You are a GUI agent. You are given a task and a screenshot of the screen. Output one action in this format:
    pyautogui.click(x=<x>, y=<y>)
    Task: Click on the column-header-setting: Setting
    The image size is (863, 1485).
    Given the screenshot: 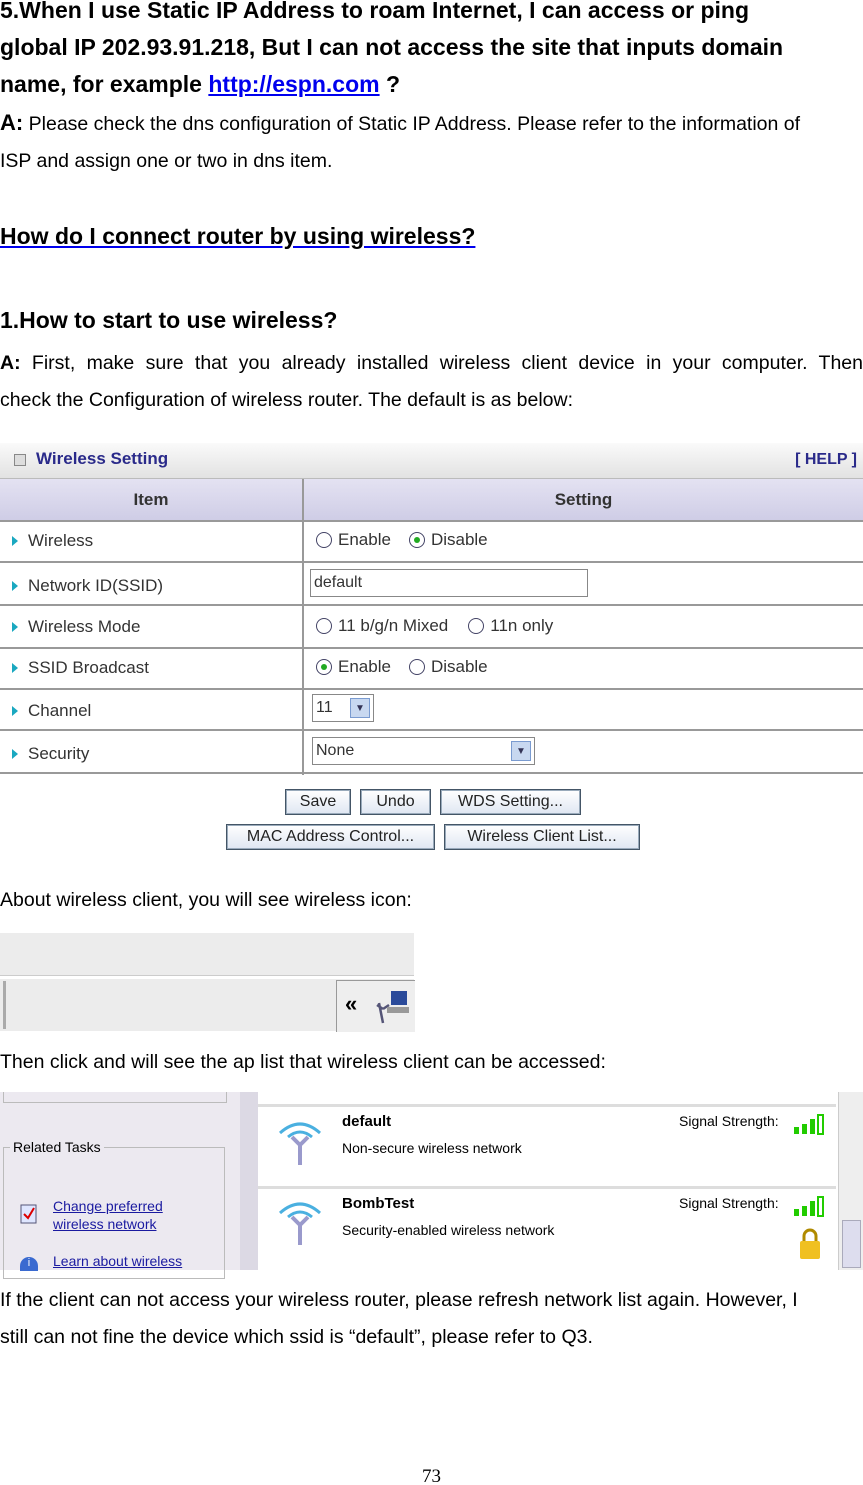 What is the action you would take?
    pyautogui.click(x=583, y=500)
    